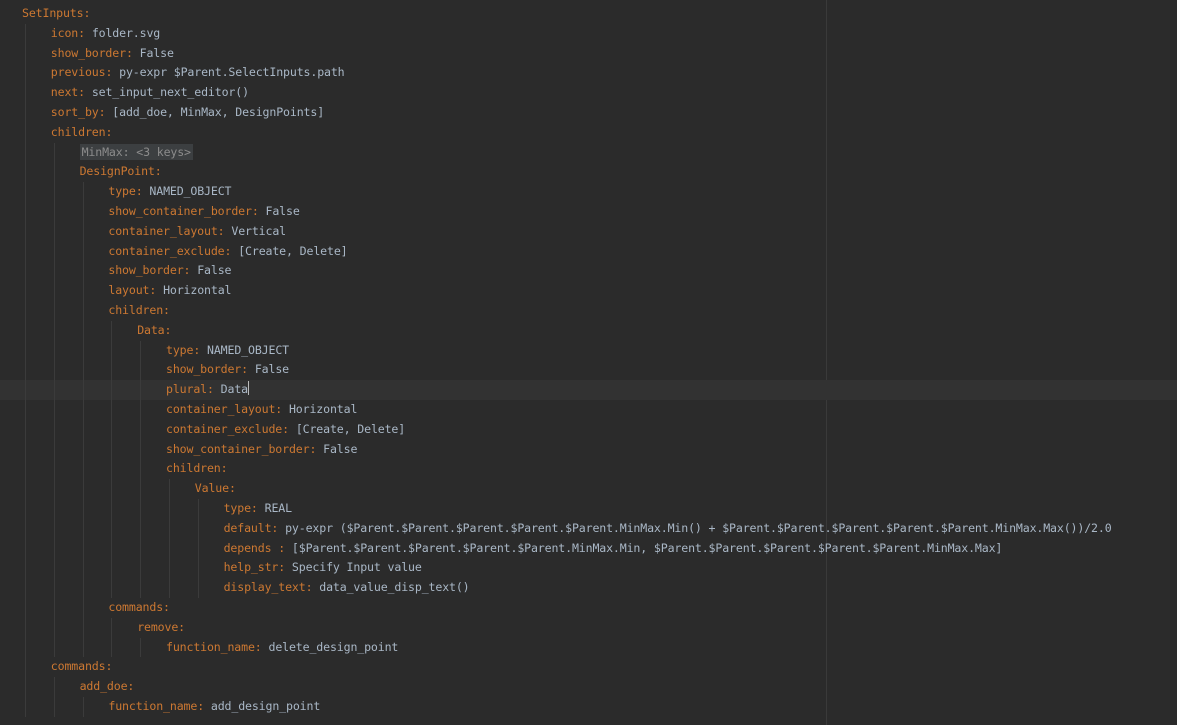 Image resolution: width=1177 pixels, height=725 pixels. I want to click on yaml-key: commands, so click(78, 666).